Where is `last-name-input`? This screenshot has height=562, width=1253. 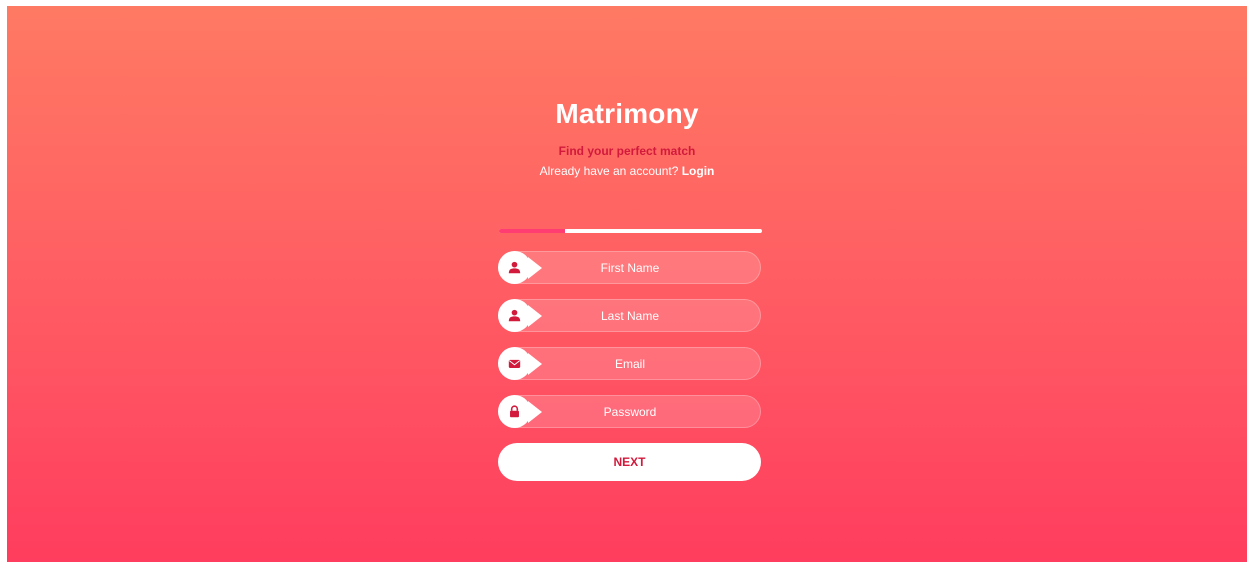 last-name-input is located at coordinates (630, 315).